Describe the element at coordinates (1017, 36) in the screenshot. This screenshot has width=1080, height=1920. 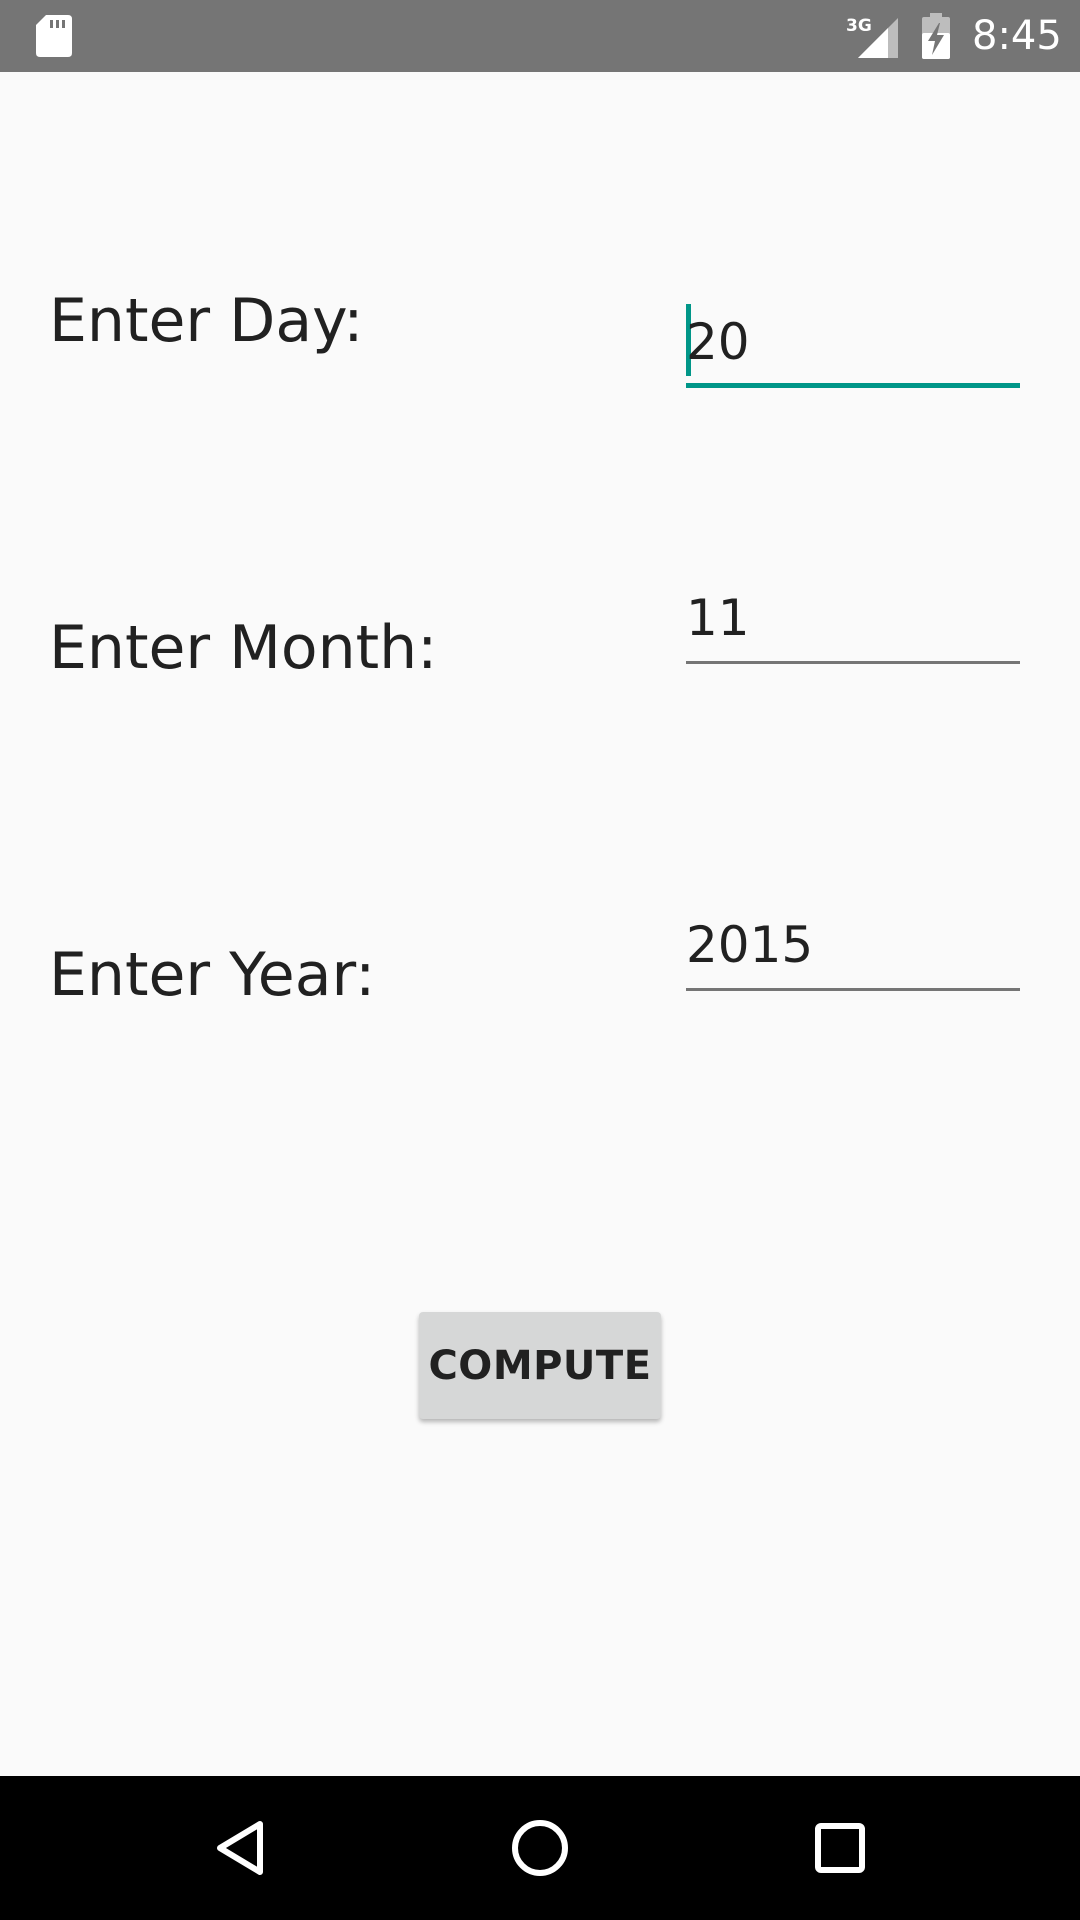
I see `status-time: 8:45` at that location.